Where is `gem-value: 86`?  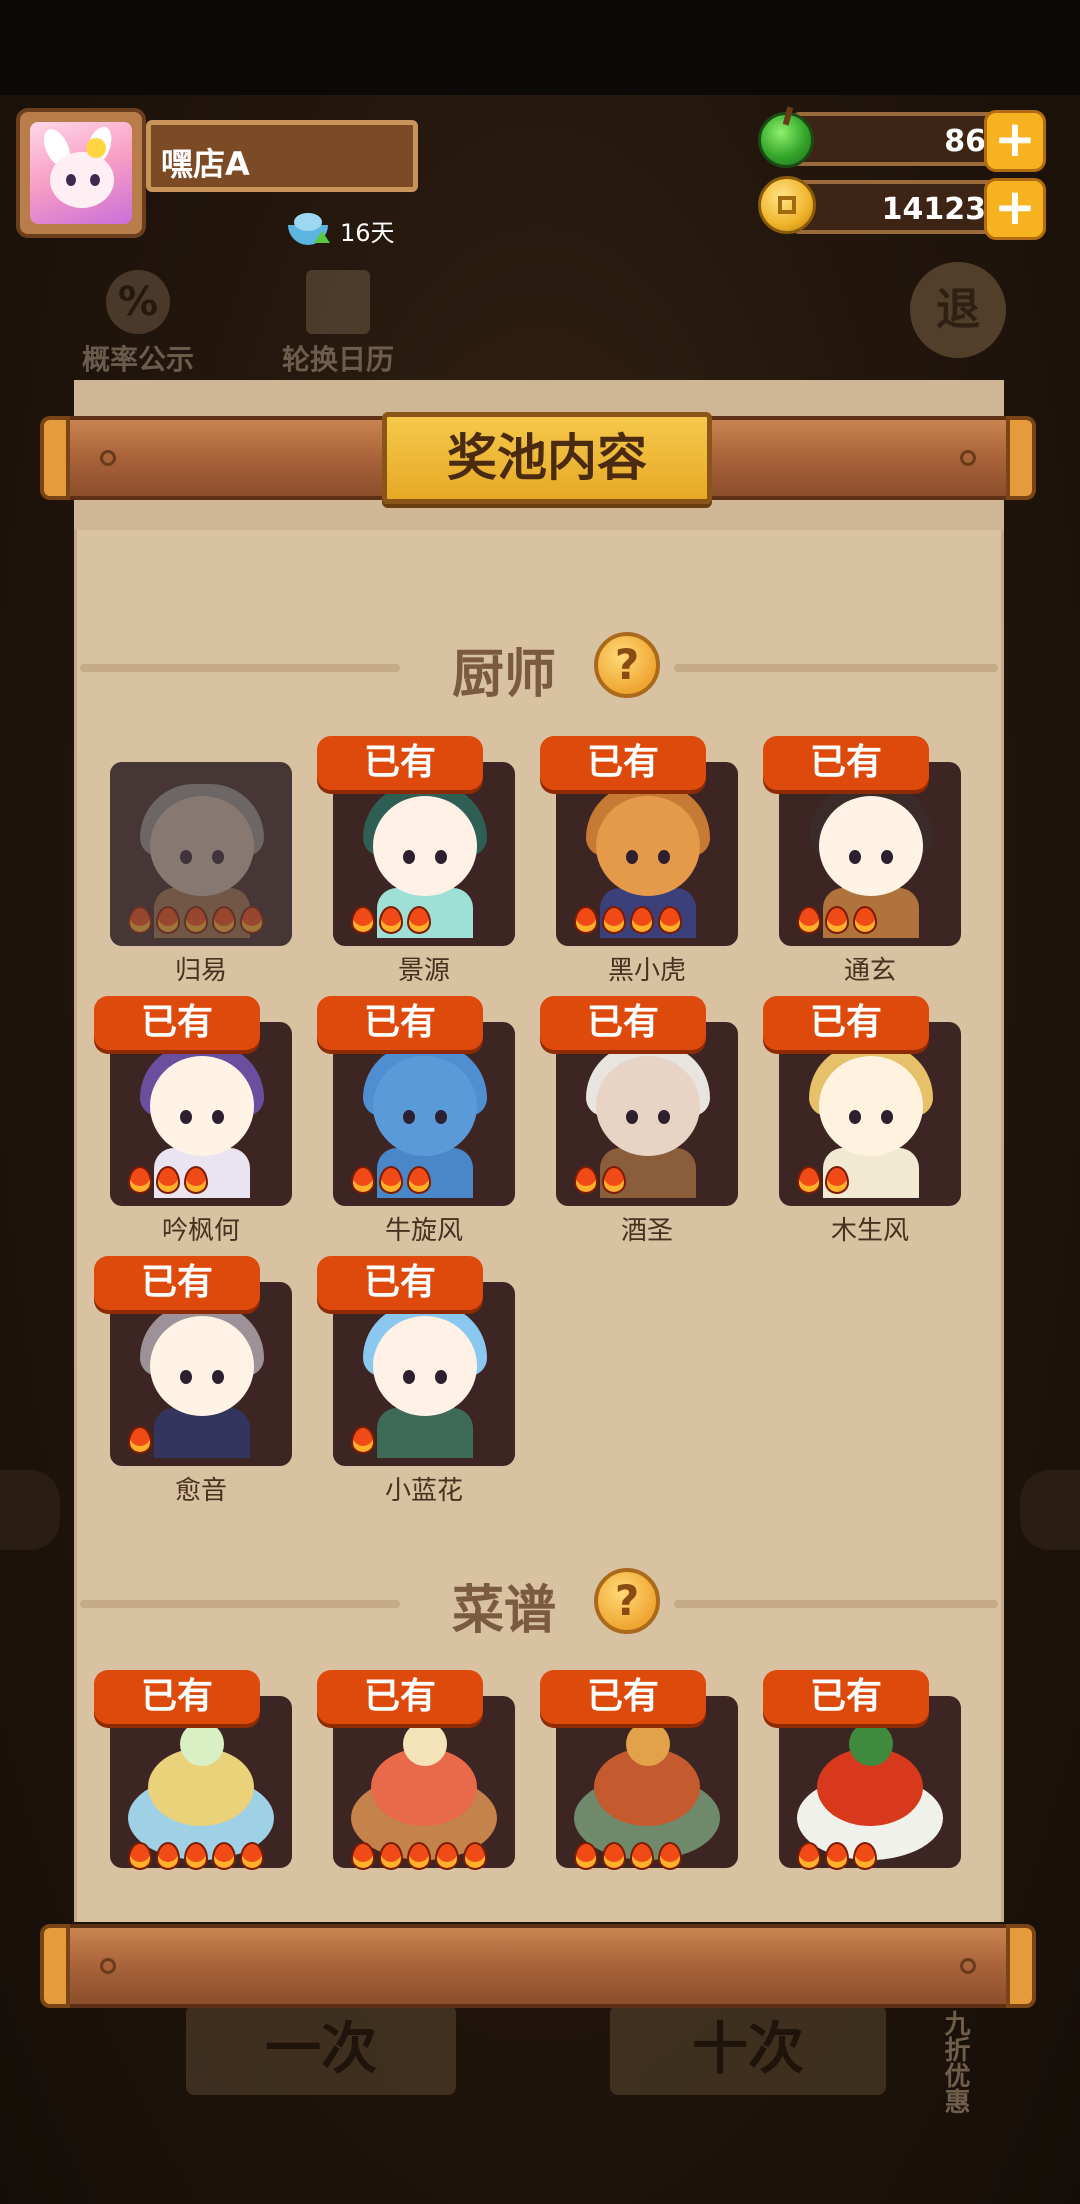 gem-value: 86 is located at coordinates (965, 141).